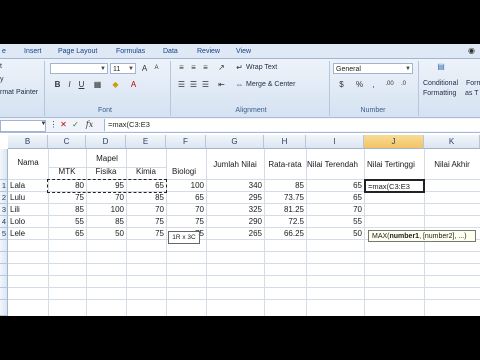  What do you see at coordinates (284, 186) in the screenshot?
I see `cell-rata: 85` at bounding box center [284, 186].